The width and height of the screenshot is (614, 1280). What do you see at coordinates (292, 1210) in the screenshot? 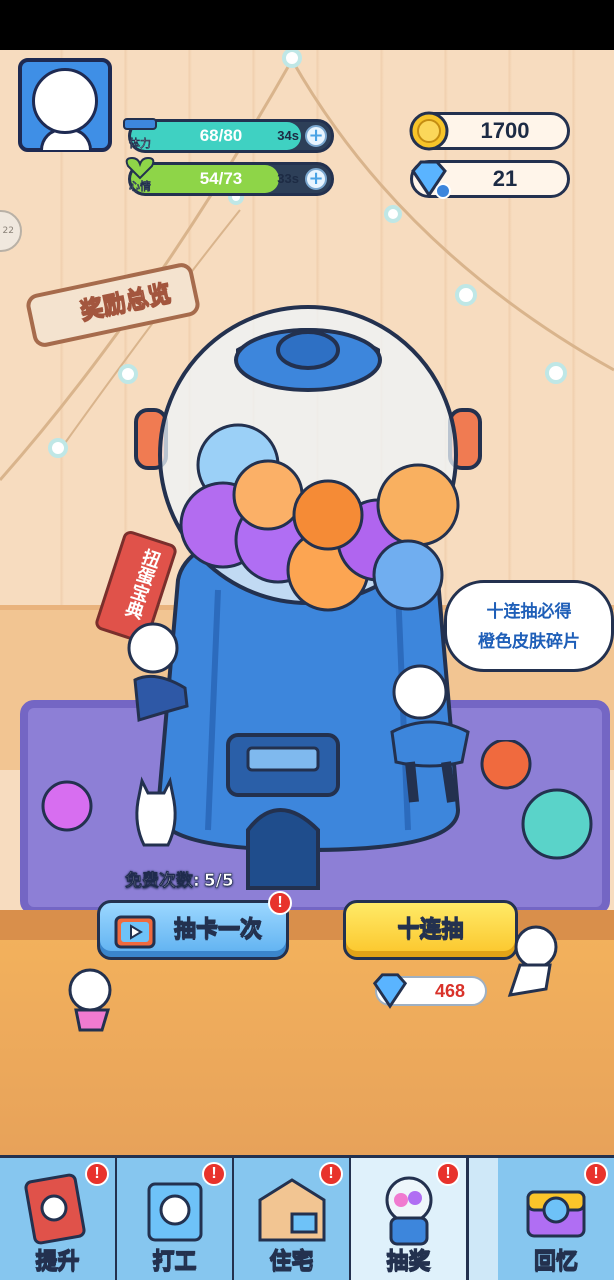
I see `house-icon` at bounding box center [292, 1210].